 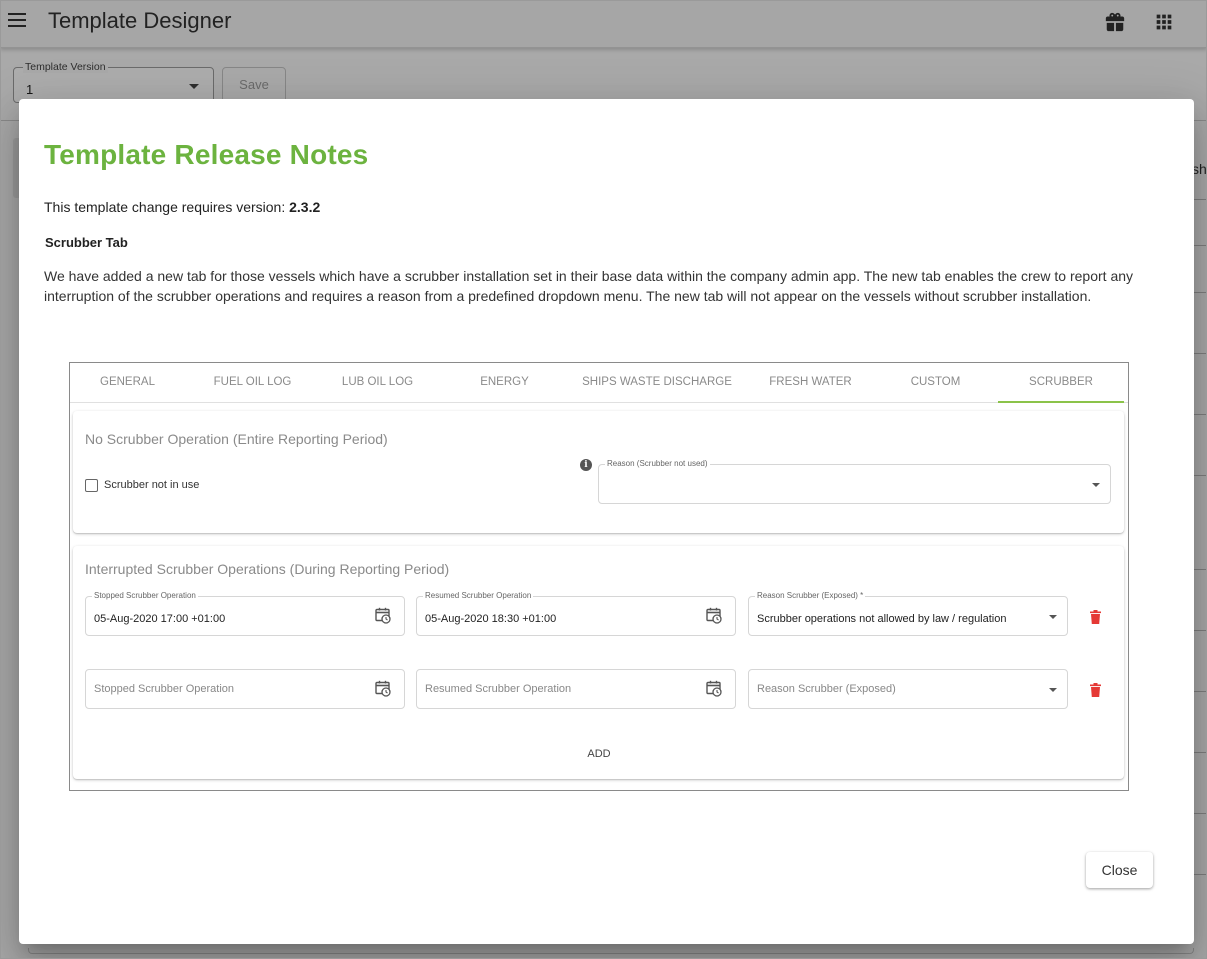 What do you see at coordinates (586, 465) in the screenshot?
I see `info-icon: i` at bounding box center [586, 465].